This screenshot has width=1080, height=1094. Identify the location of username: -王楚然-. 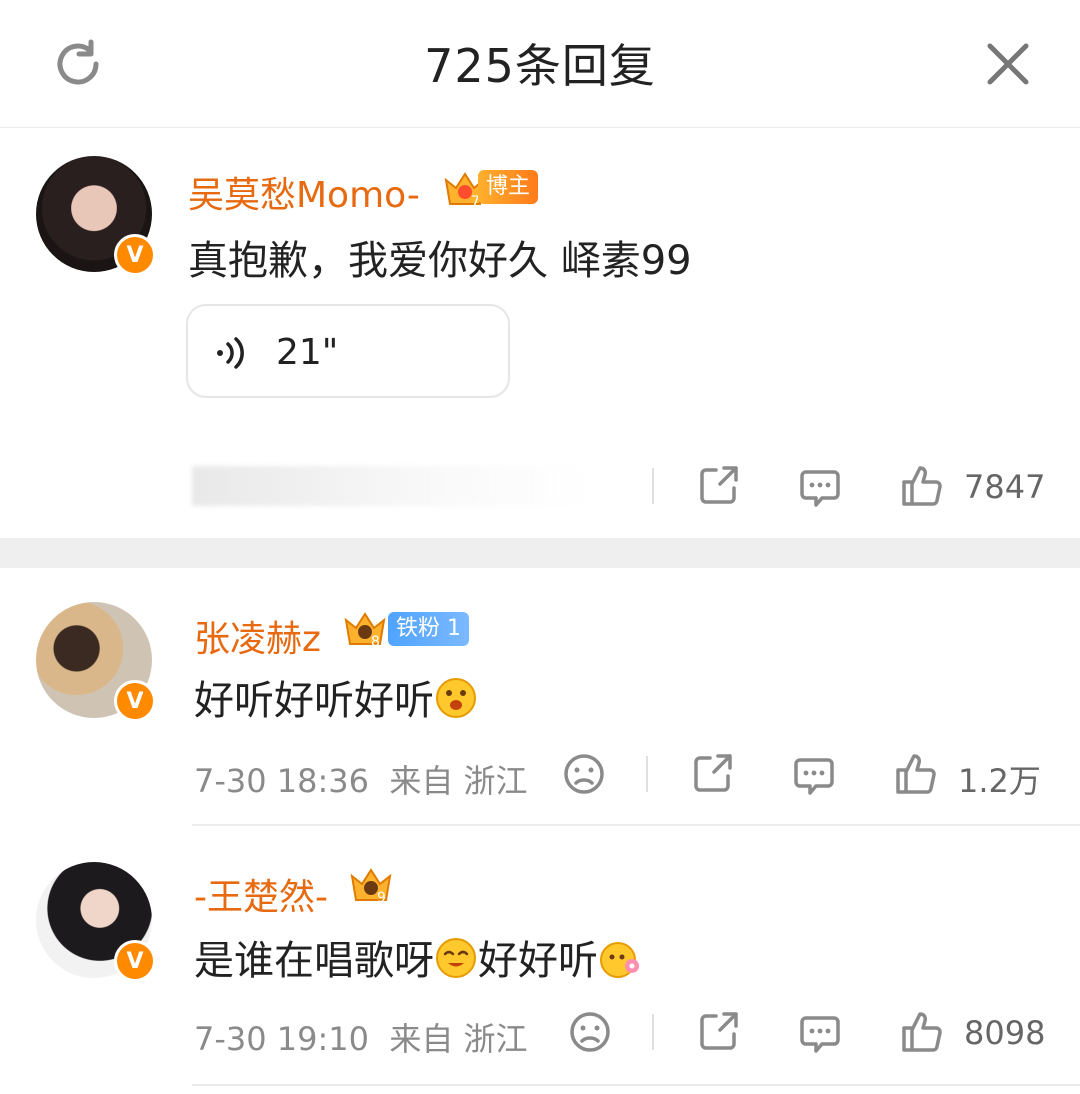
(261, 894).